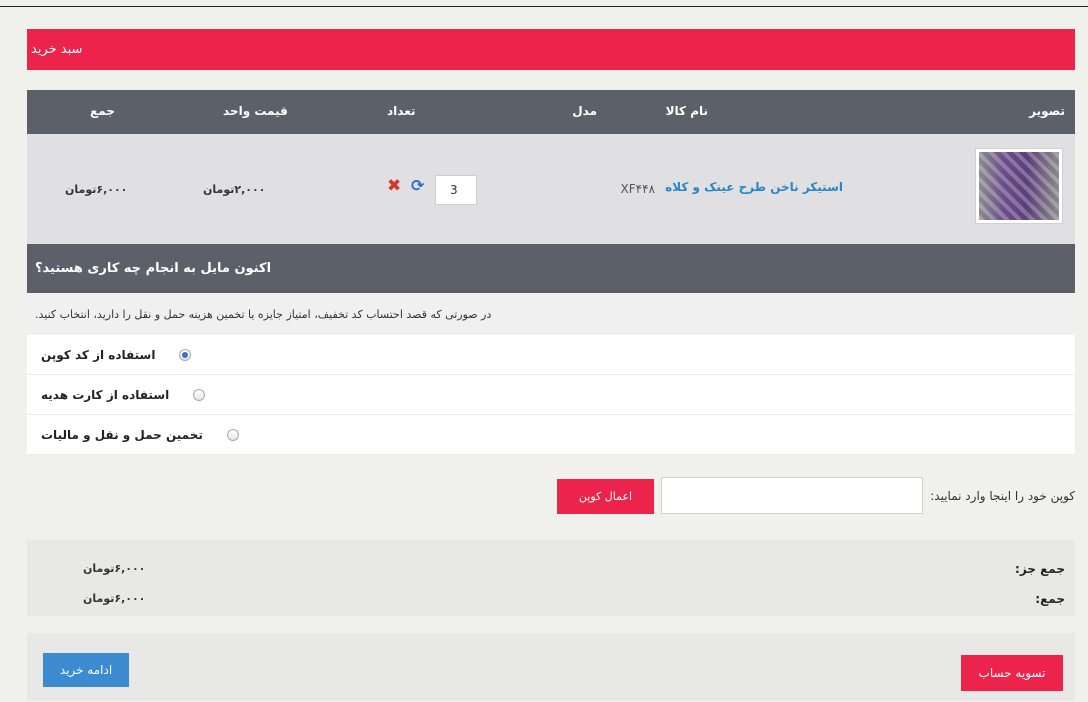  What do you see at coordinates (1050, 599) in the screenshot?
I see `total-label: جمع:` at bounding box center [1050, 599].